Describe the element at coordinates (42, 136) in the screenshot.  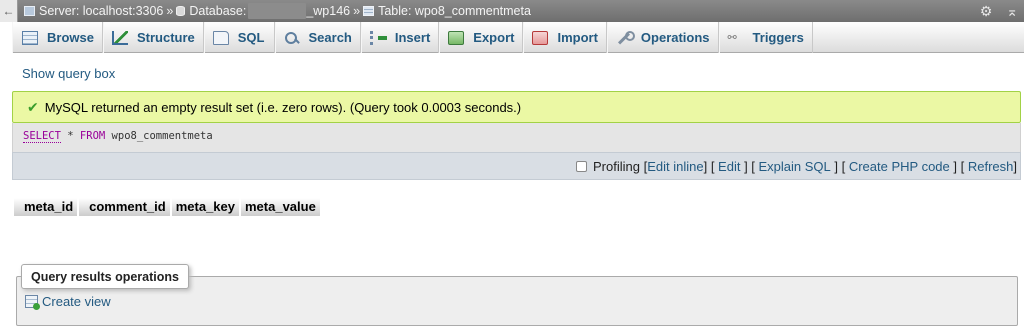
I see `sql-keyword-select: SELECT` at that location.